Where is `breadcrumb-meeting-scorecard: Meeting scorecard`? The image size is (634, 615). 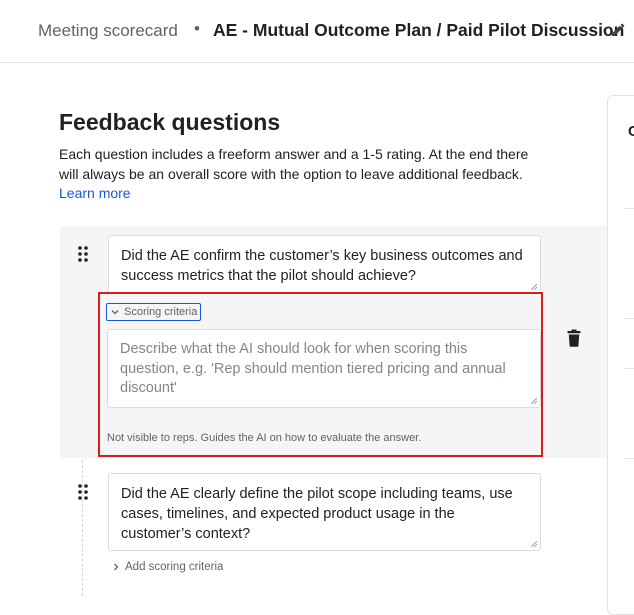
breadcrumb-meeting-scorecard: Meeting scorecard is located at coordinates (108, 31).